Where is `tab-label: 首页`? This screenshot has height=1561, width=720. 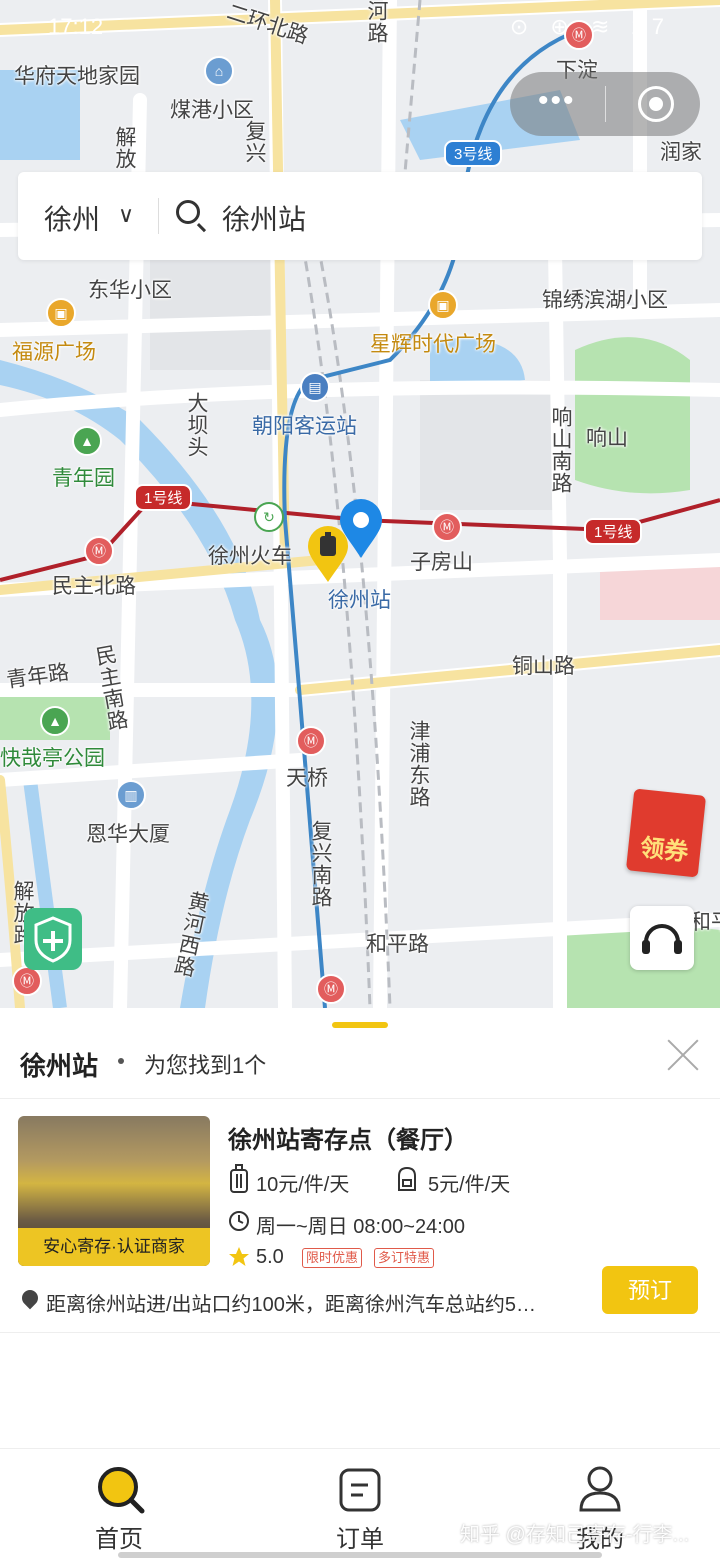
tab-label: 首页 is located at coordinates (119, 1539).